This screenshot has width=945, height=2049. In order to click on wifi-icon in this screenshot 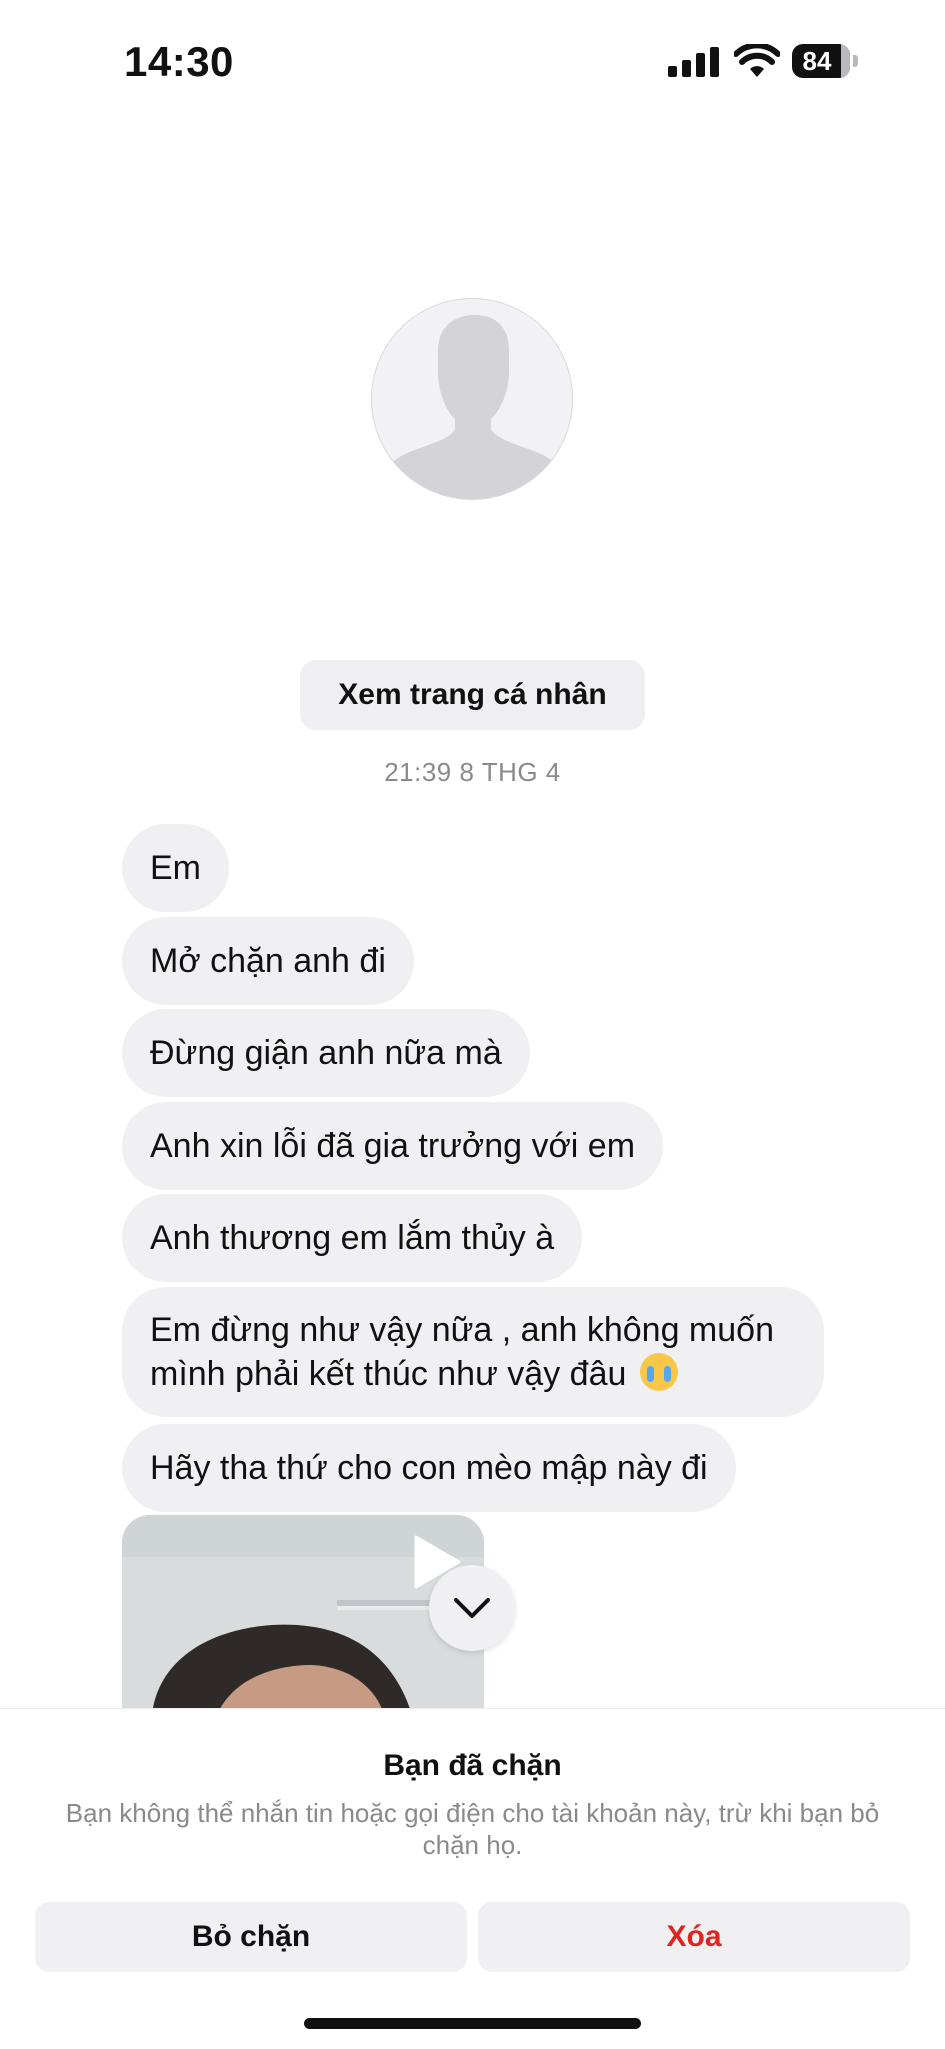, I will do `click(757, 60)`.